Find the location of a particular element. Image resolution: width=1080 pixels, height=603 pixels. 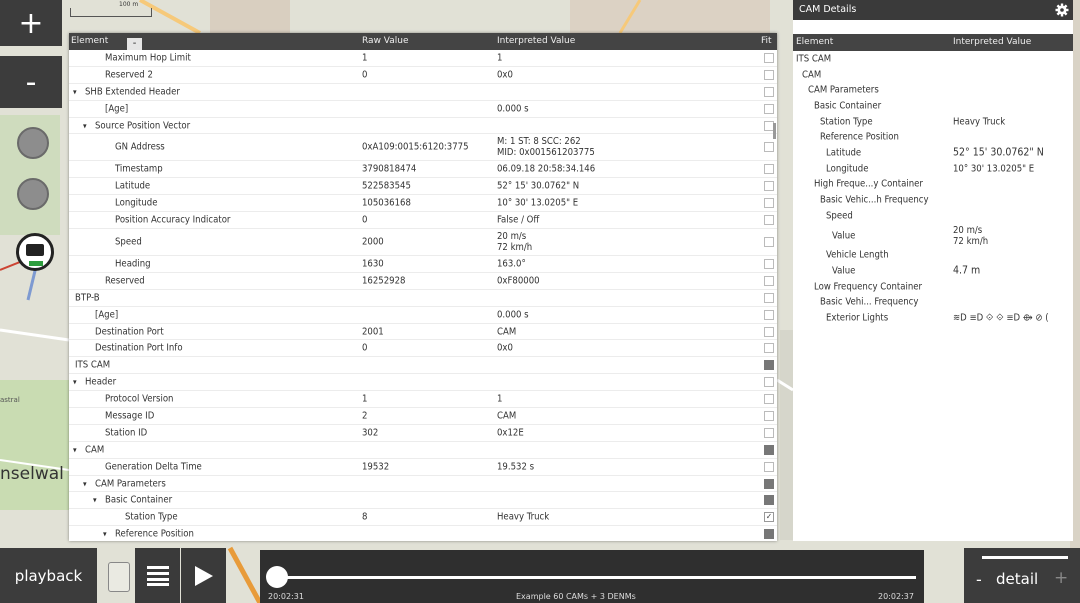

zoom-in-button: + is located at coordinates (31, 23).